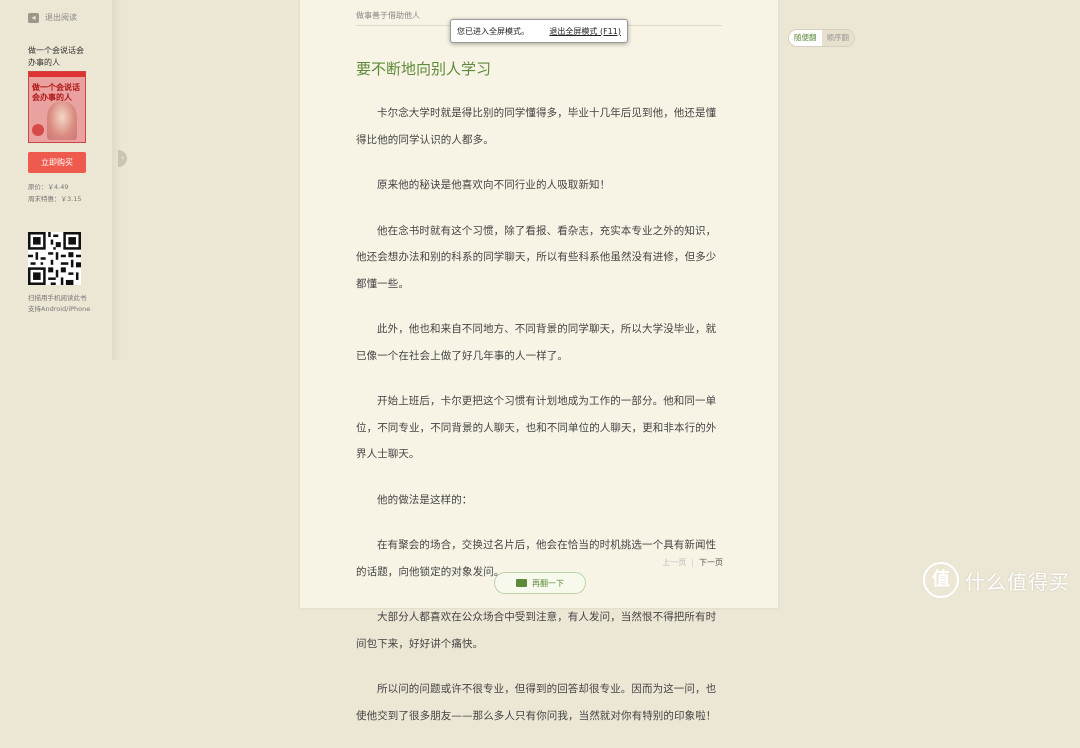 Image resolution: width=1080 pixels, height=748 pixels. What do you see at coordinates (805, 38) in the screenshot?
I see `random-flip-option: 随便翻` at bounding box center [805, 38].